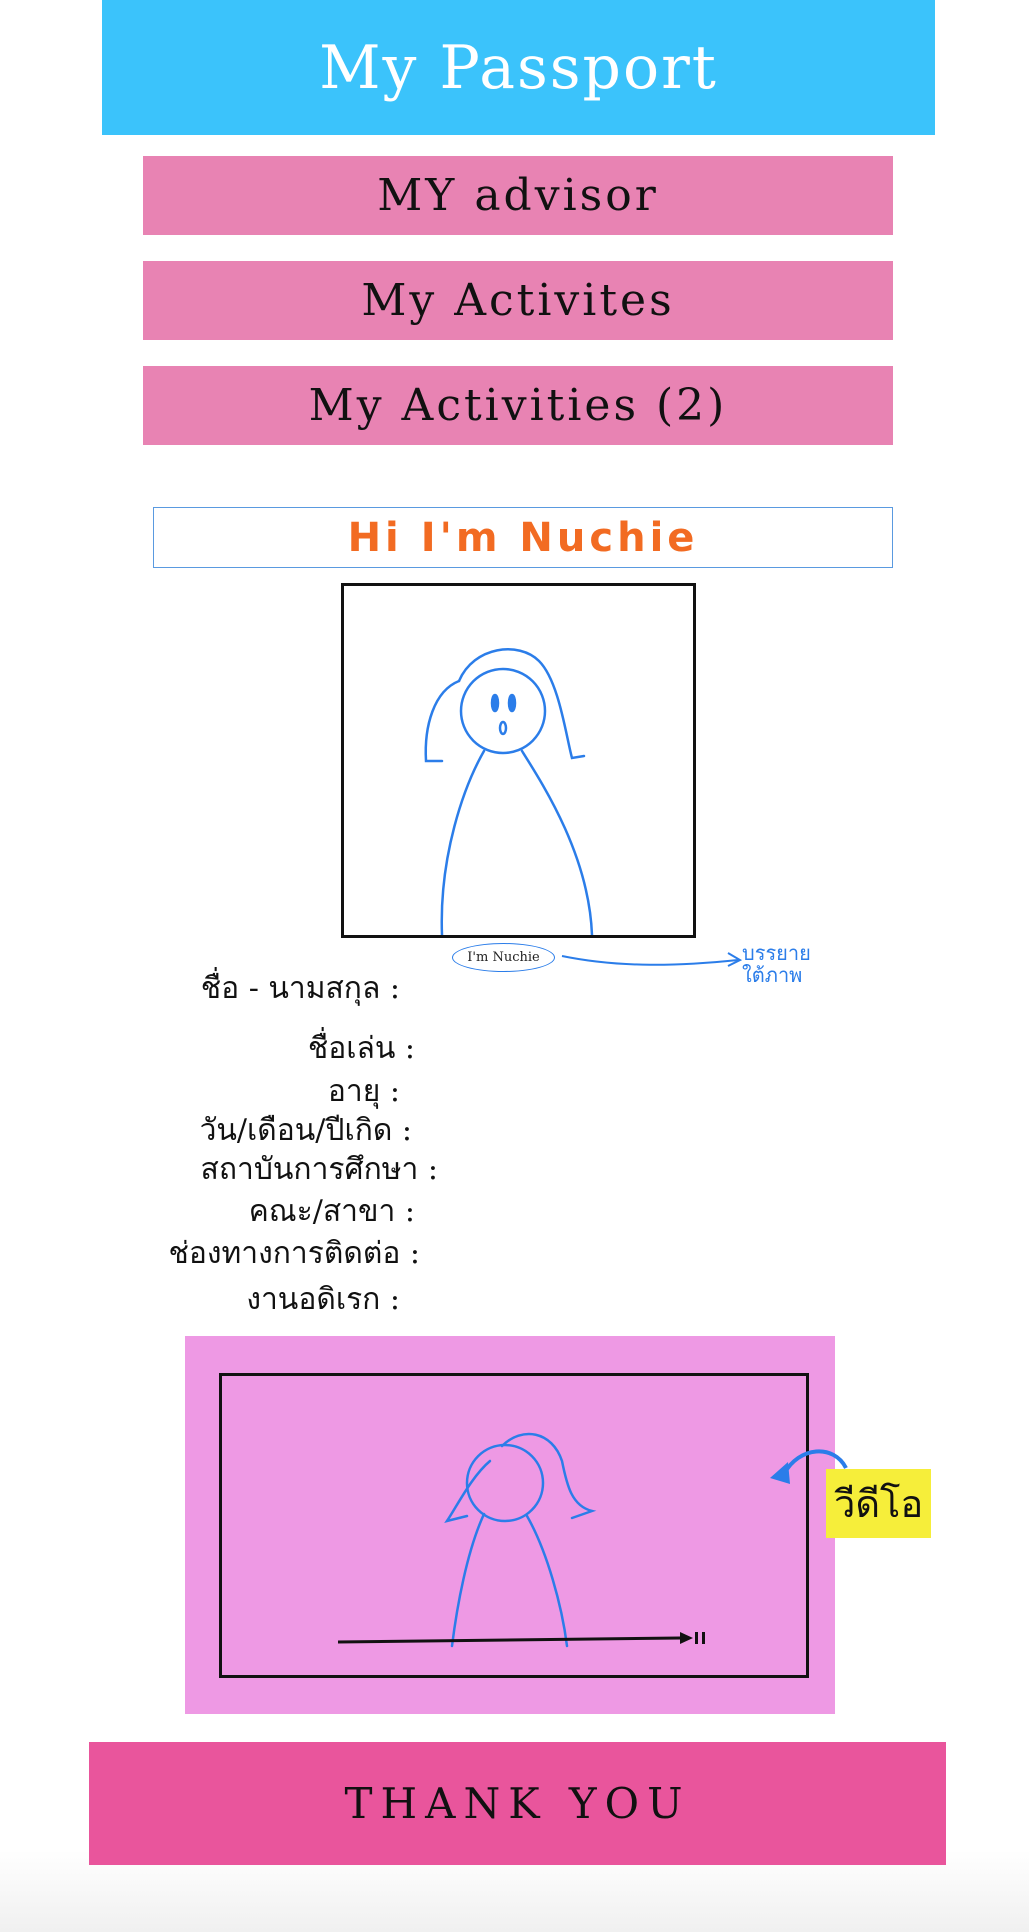 This screenshot has width=1029, height=1932. What do you see at coordinates (523, 537) in the screenshot?
I see `greeting-heading: Hi I'm Nuchie` at bounding box center [523, 537].